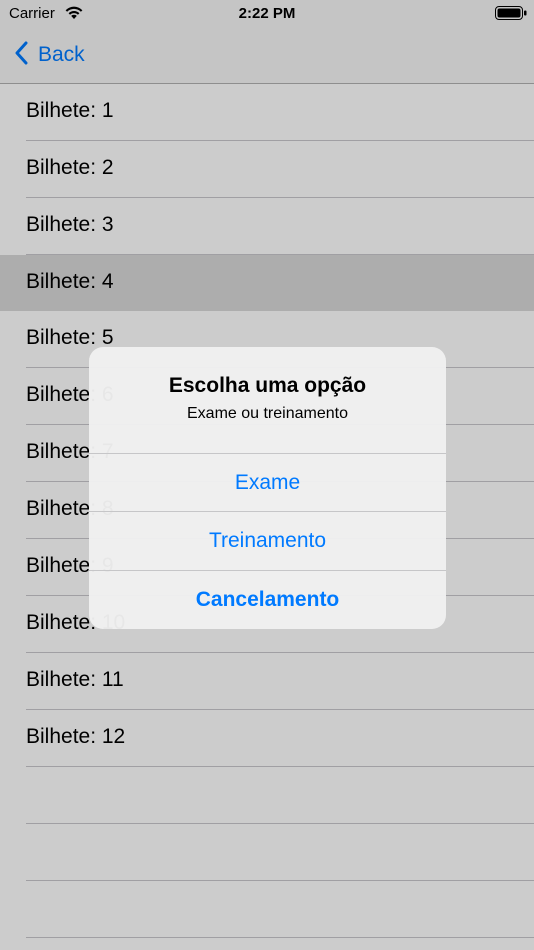 The image size is (534, 950). Describe the element at coordinates (267, 385) in the screenshot. I see `alert-title: Escolha uma opção` at that location.